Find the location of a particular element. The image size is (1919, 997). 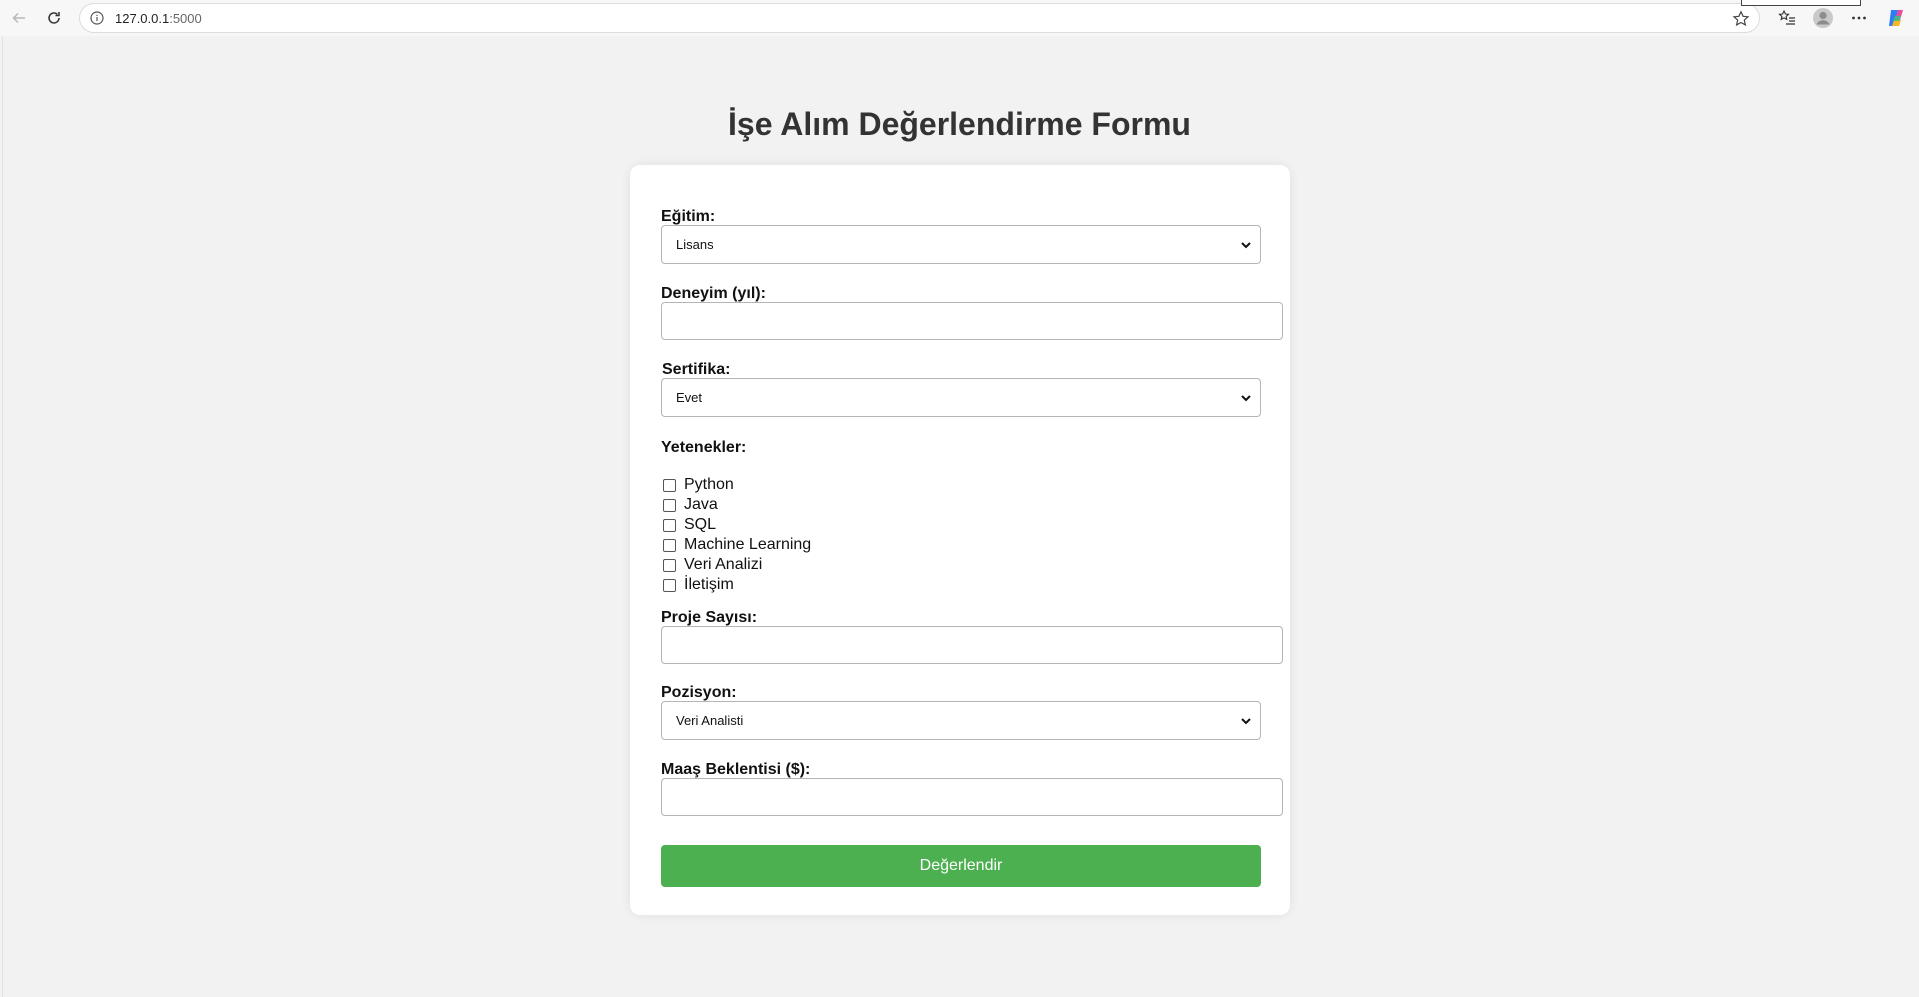

url-port: :5000 is located at coordinates (185, 18).